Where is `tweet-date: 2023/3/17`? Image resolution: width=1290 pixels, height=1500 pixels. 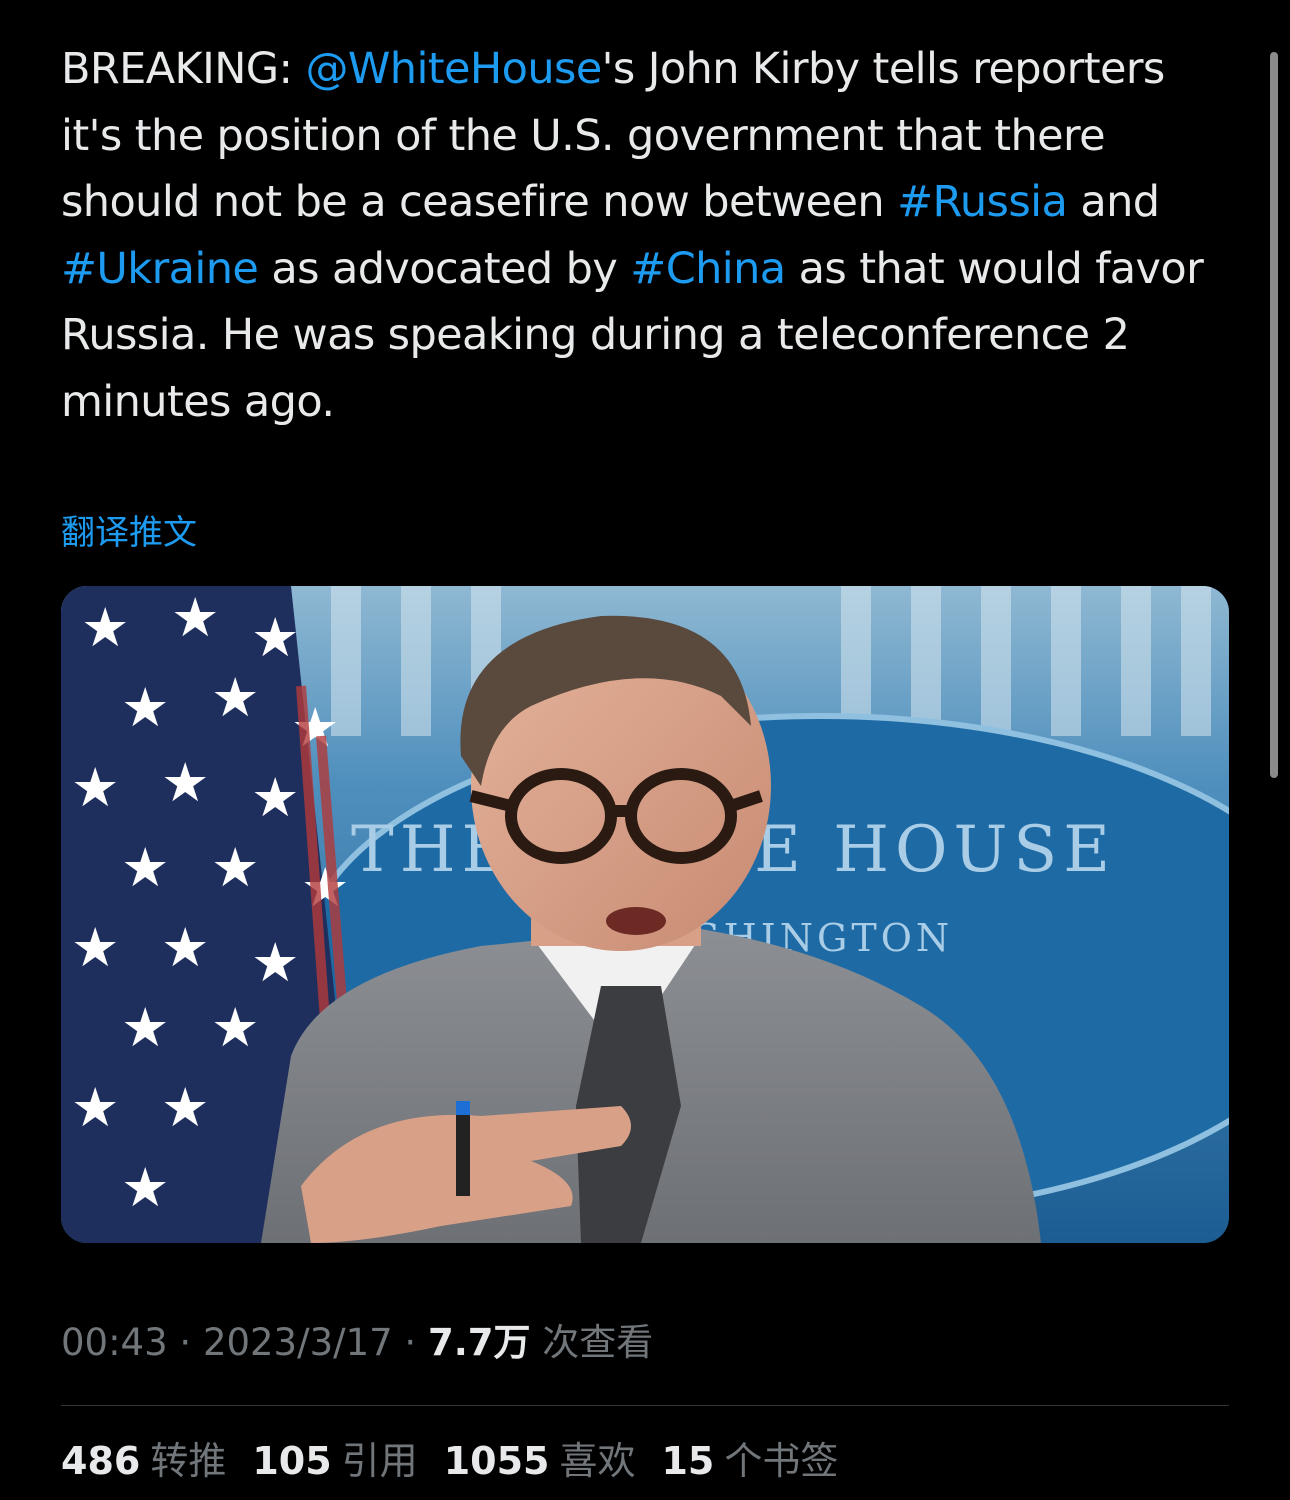 tweet-date: 2023/3/17 is located at coordinates (298, 1342).